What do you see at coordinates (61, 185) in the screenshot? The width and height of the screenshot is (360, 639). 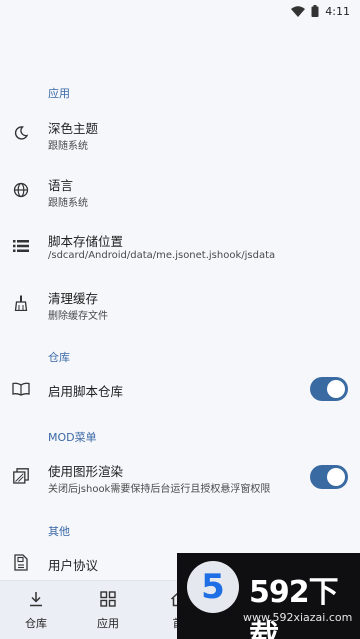 I see `setting-title: 语言` at bounding box center [61, 185].